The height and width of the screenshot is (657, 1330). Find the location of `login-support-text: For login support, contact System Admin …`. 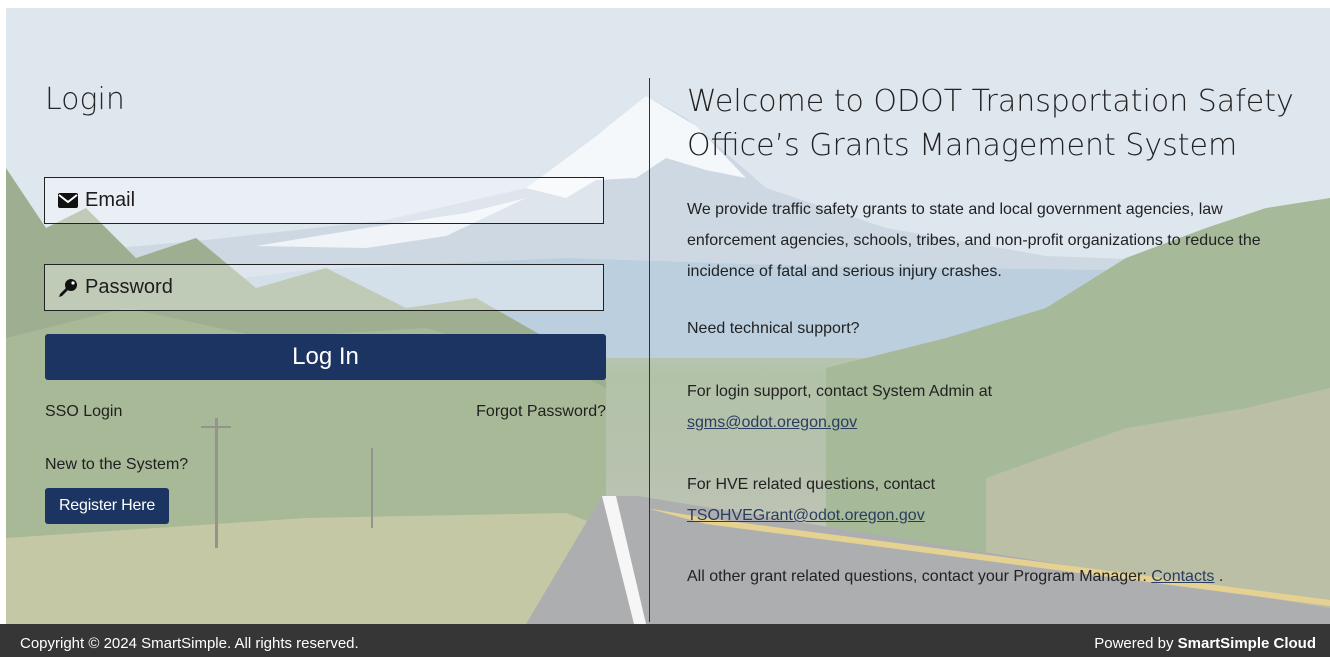

login-support-text: For login support, contact System Admin … is located at coordinates (840, 391).